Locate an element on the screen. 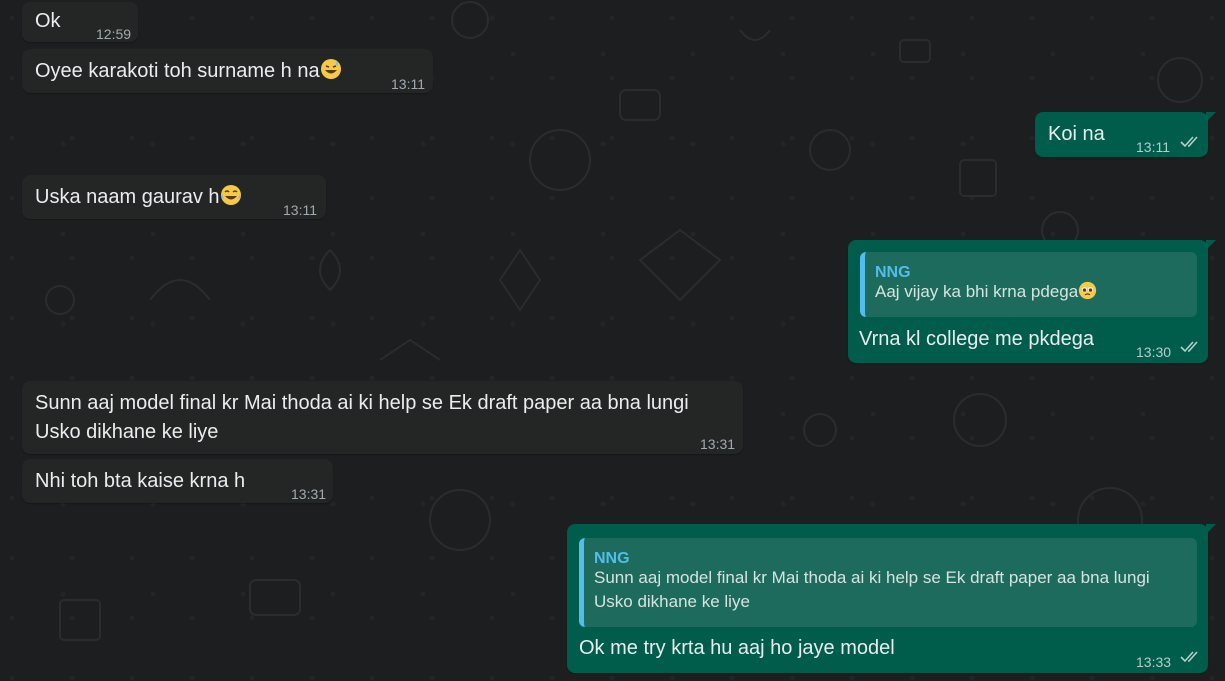 The width and height of the screenshot is (1225, 681). message-text: Vrna kl college me pkdega is located at coordinates (976, 339).